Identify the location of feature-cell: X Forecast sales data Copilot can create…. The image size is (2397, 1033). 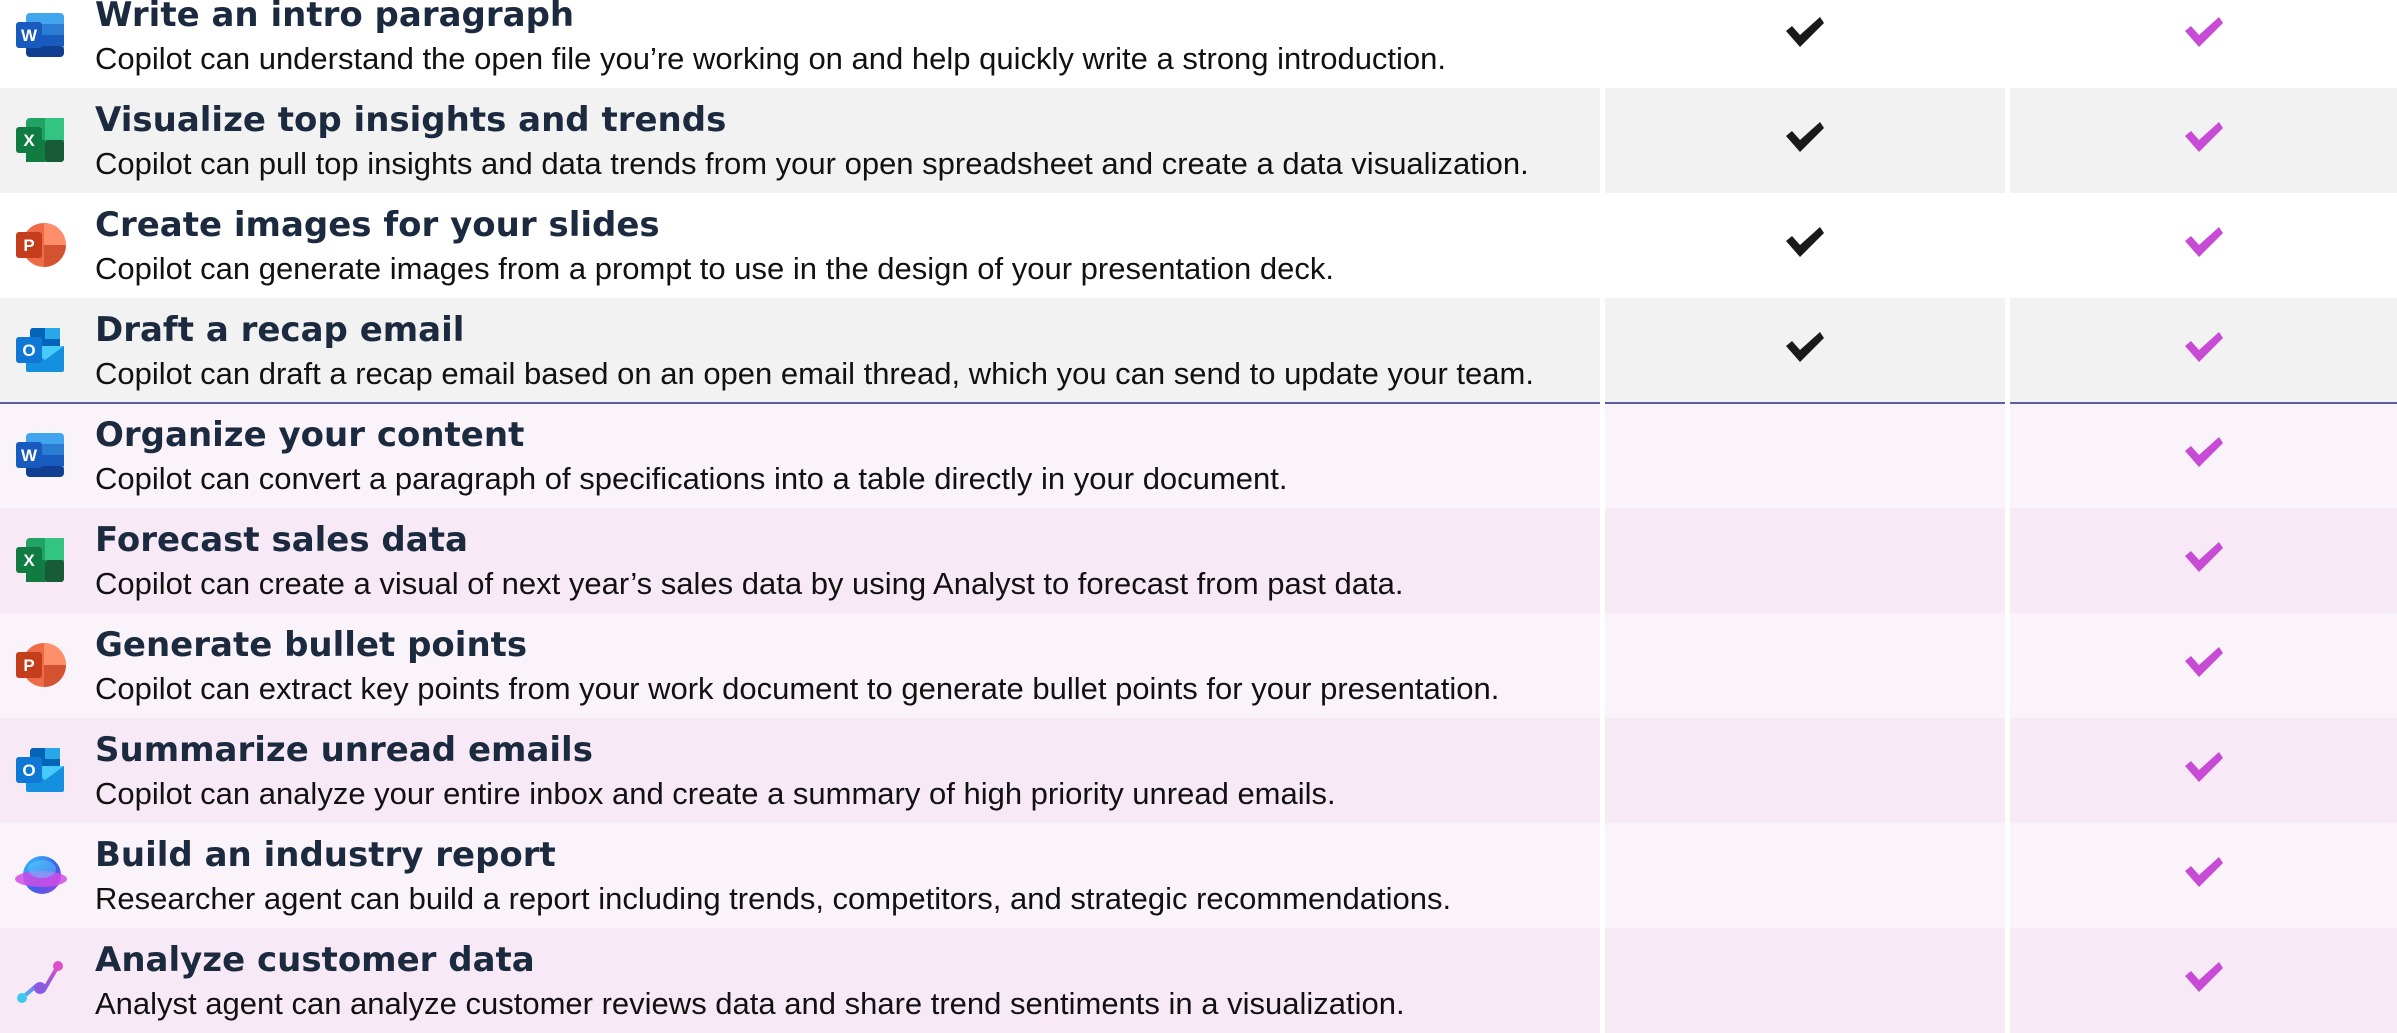
(800, 560).